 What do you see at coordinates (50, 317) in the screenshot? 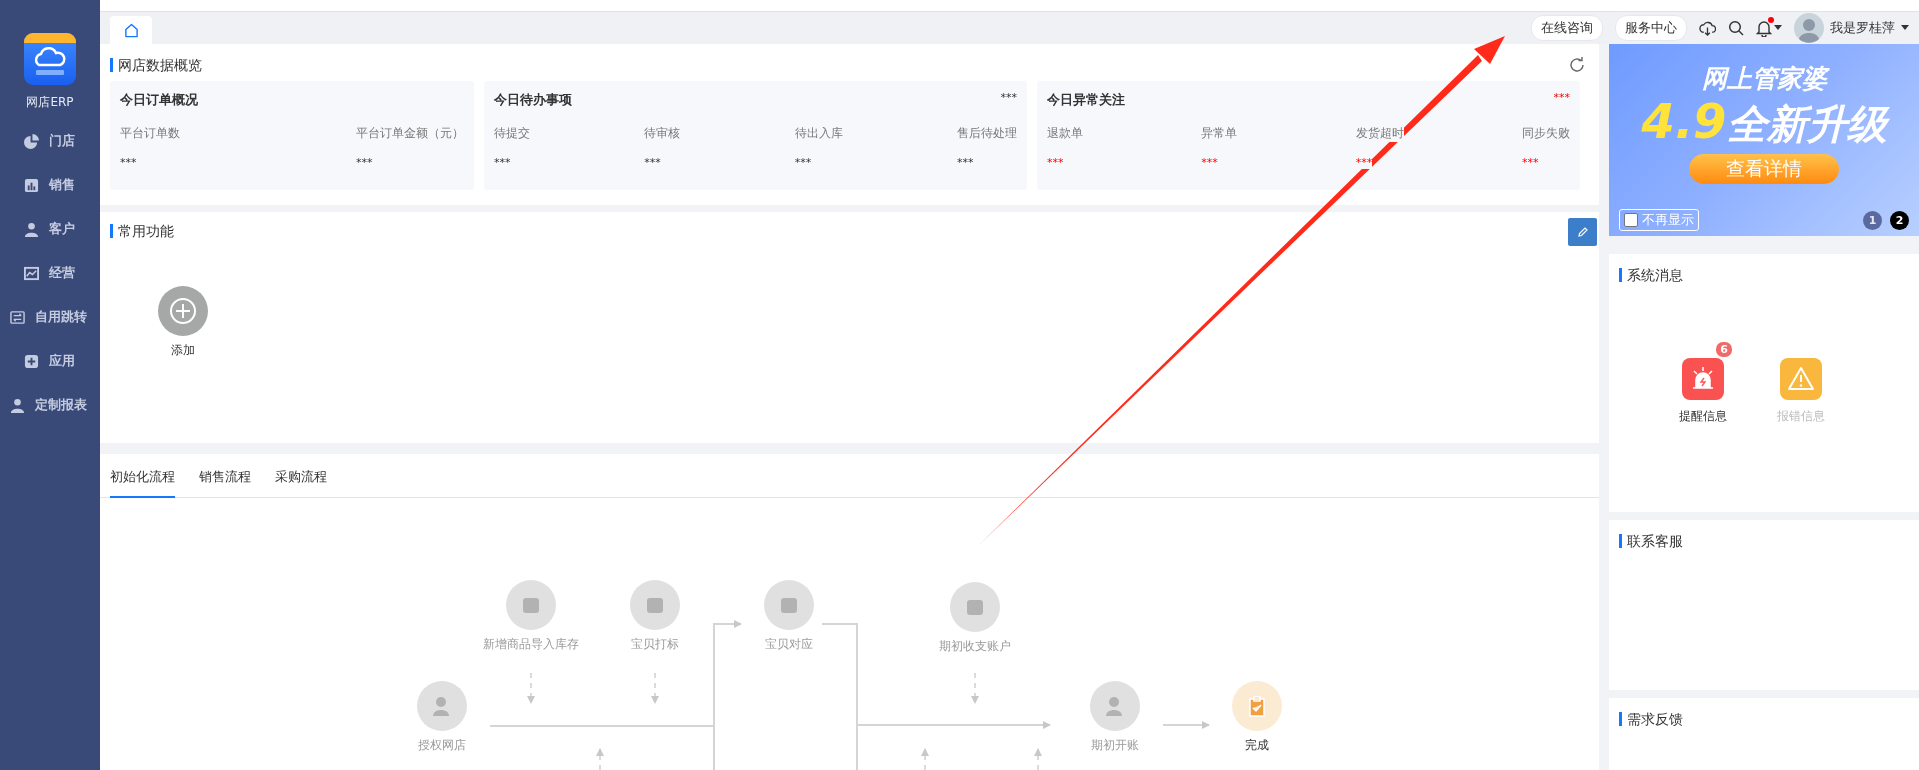
I see `sidebar-item: 自用跳转` at bounding box center [50, 317].